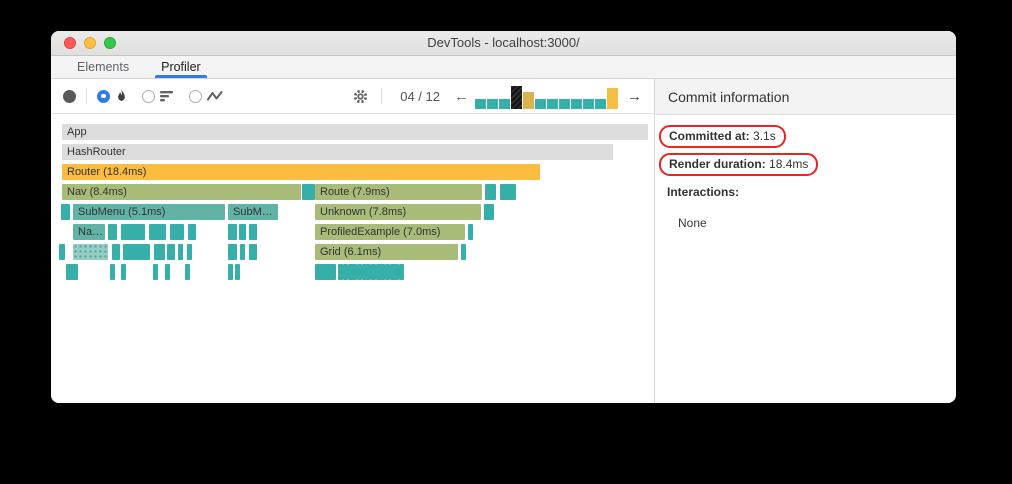 The height and width of the screenshot is (484, 1012). Describe the element at coordinates (717, 164) in the screenshot. I see `render-duration-label: Render duration:` at that location.